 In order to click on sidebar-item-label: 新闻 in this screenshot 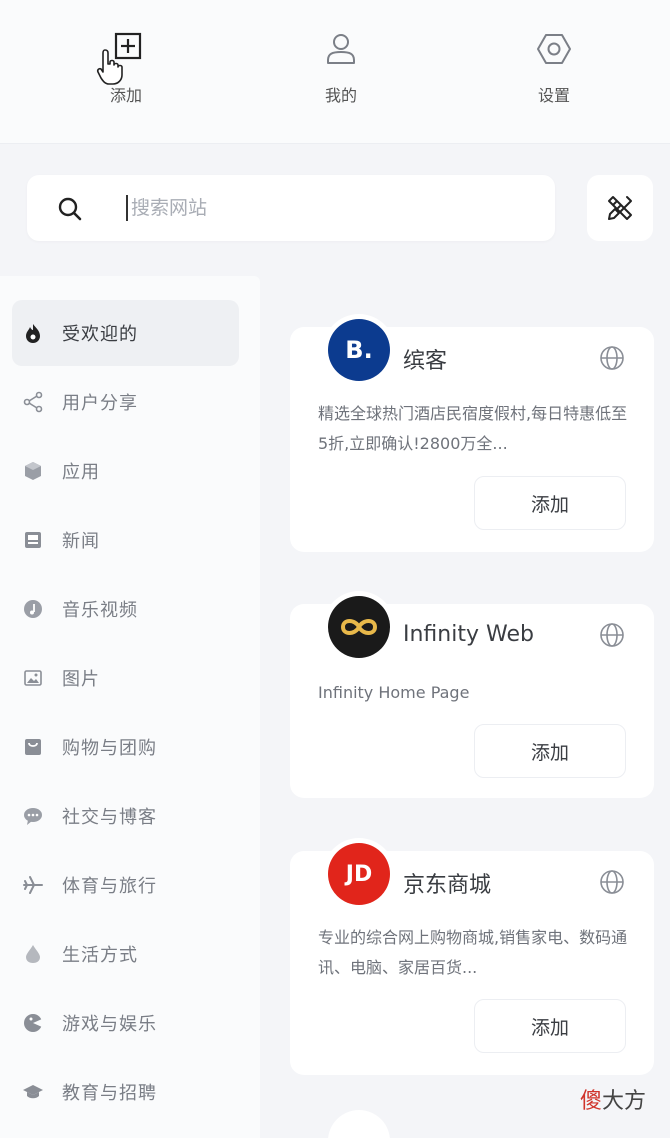, I will do `click(81, 541)`.